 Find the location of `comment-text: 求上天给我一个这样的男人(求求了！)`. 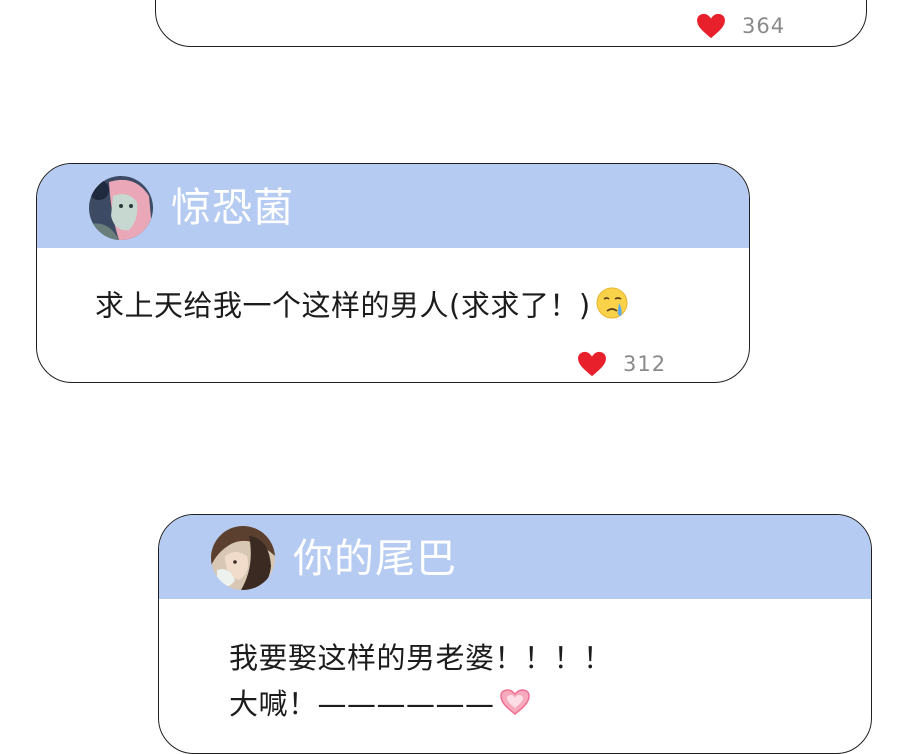

comment-text: 求上天给我一个这样的男人(求求了！) is located at coordinates (362, 307).